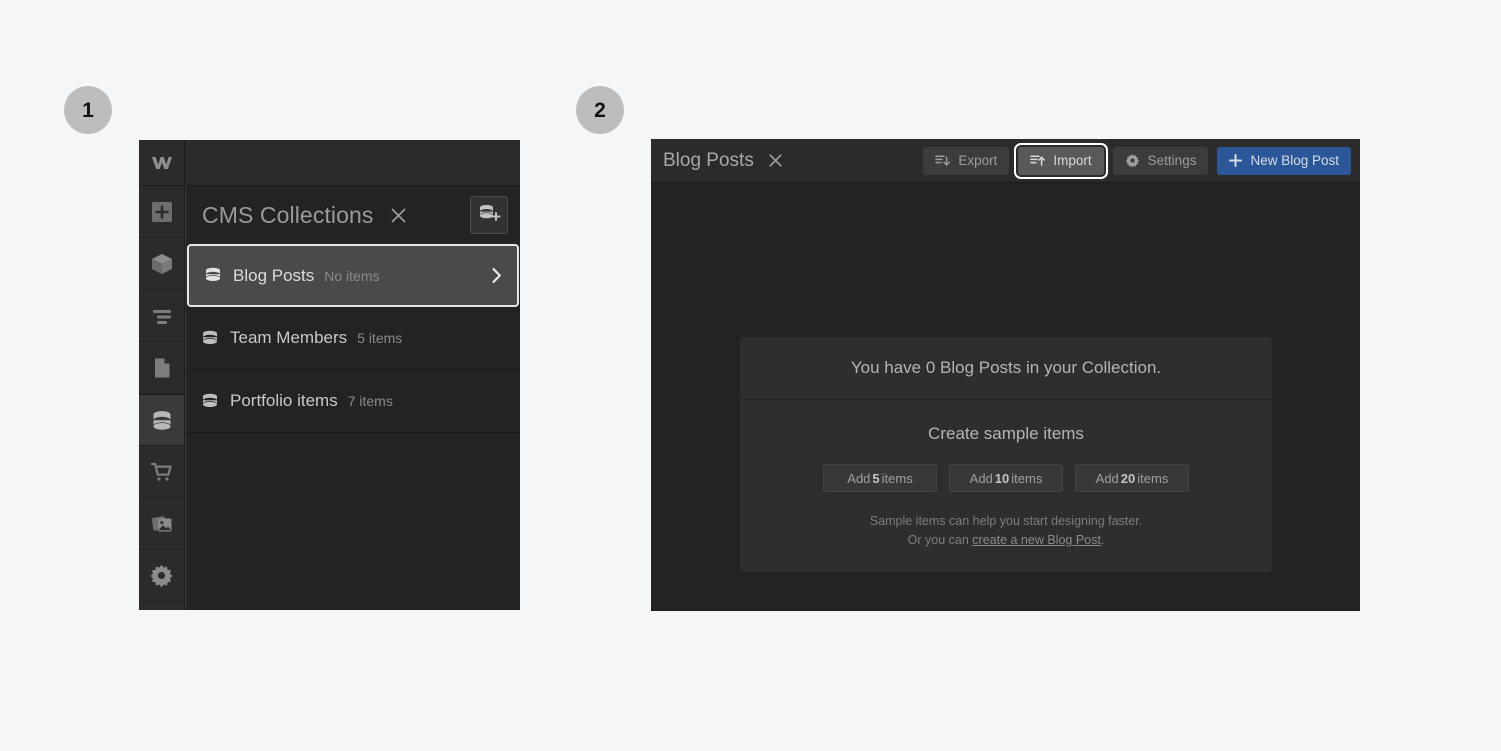 The width and height of the screenshot is (1501, 751). Describe the element at coordinates (1002, 478) in the screenshot. I see `add-10-items-count: 10` at that location.